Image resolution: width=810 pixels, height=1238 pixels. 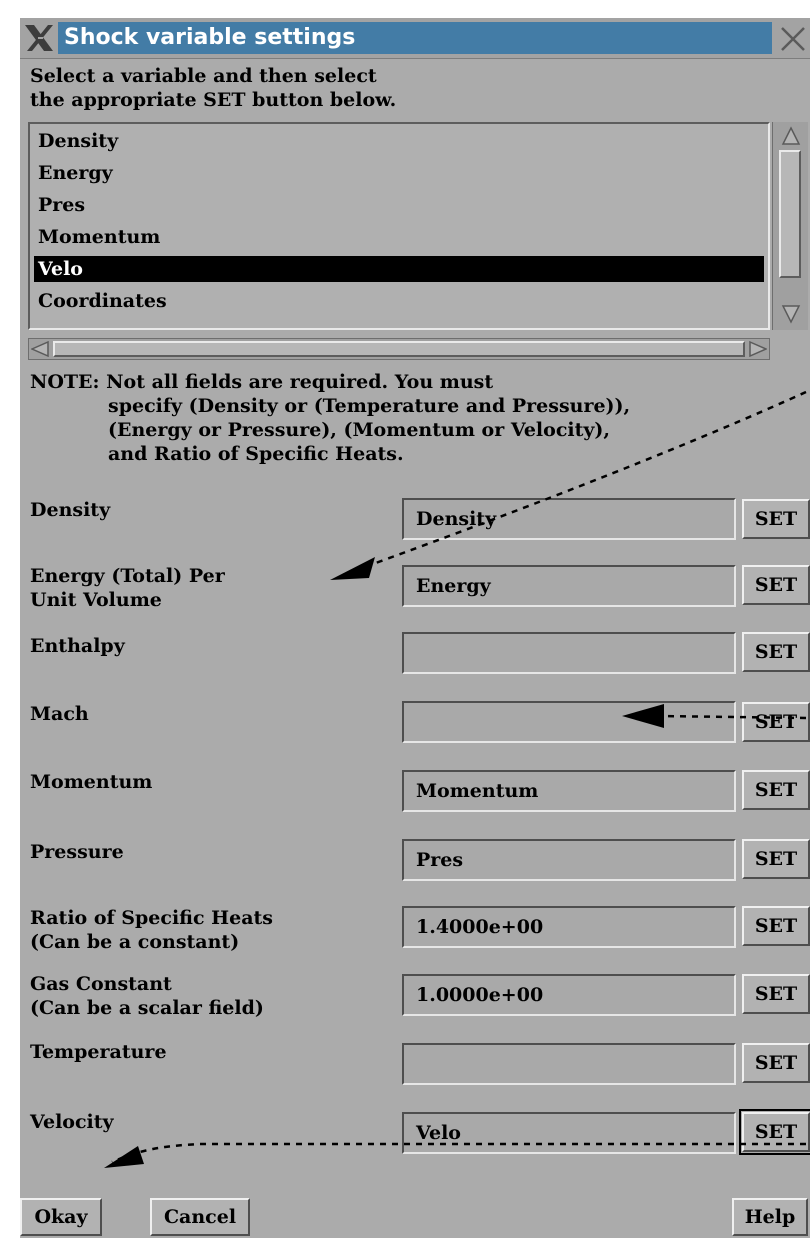 I want to click on enthalpy-label-text: Enthalpy, so click(x=77, y=646).